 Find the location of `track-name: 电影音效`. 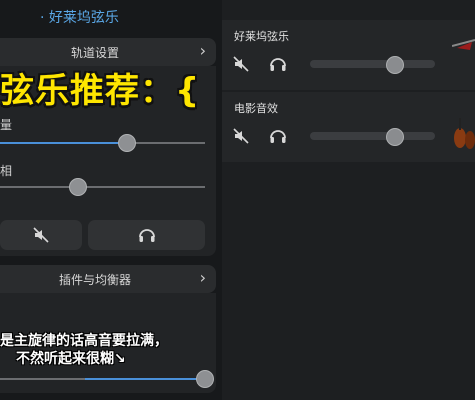

track-name: 电影音效 is located at coordinates (256, 108).